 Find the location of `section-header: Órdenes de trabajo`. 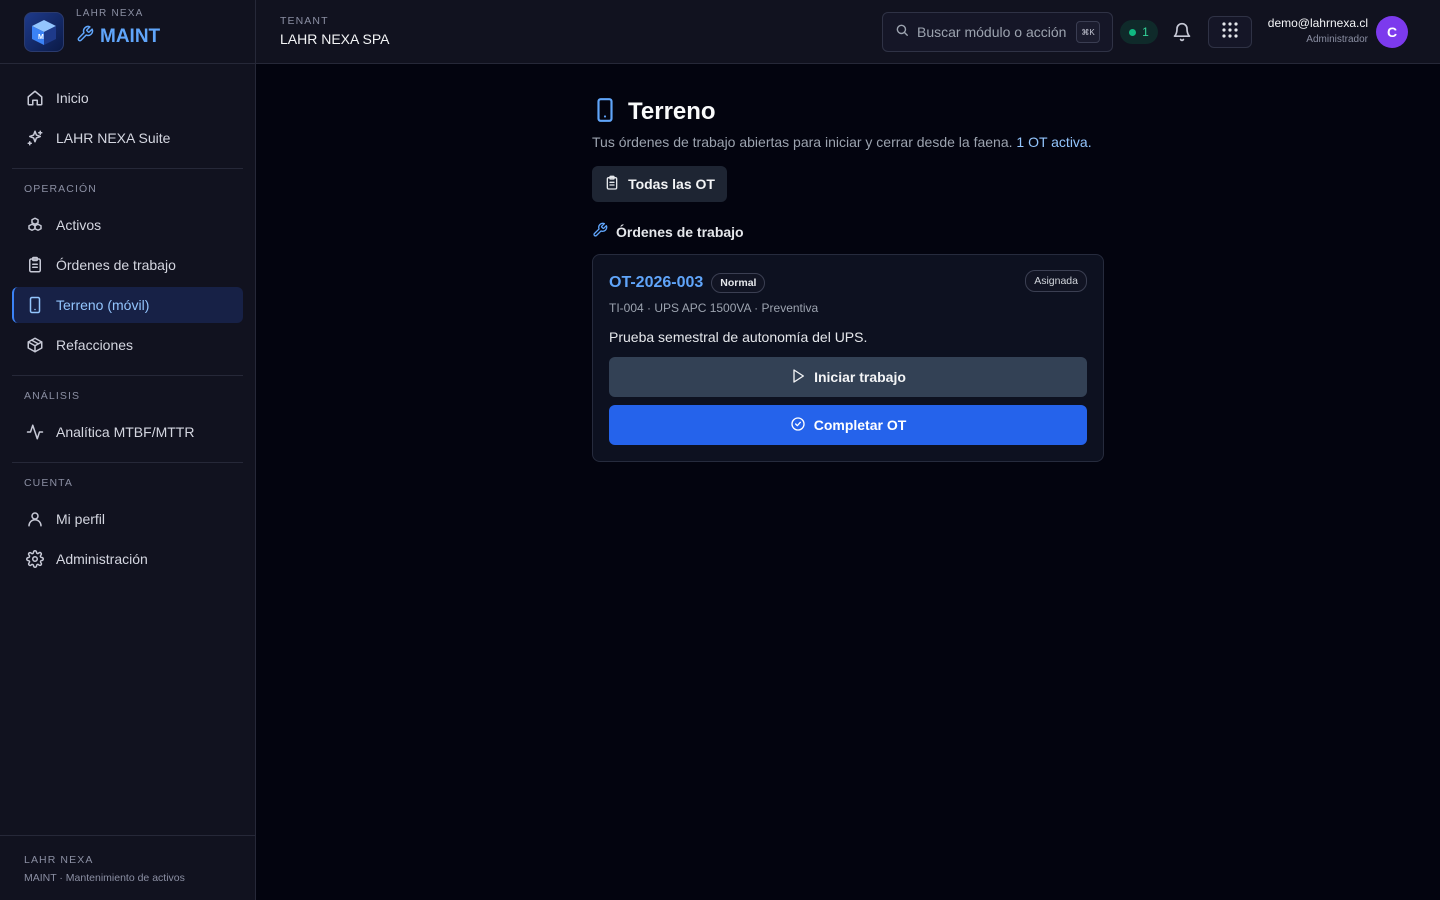

section-header: Órdenes de trabajo is located at coordinates (848, 232).